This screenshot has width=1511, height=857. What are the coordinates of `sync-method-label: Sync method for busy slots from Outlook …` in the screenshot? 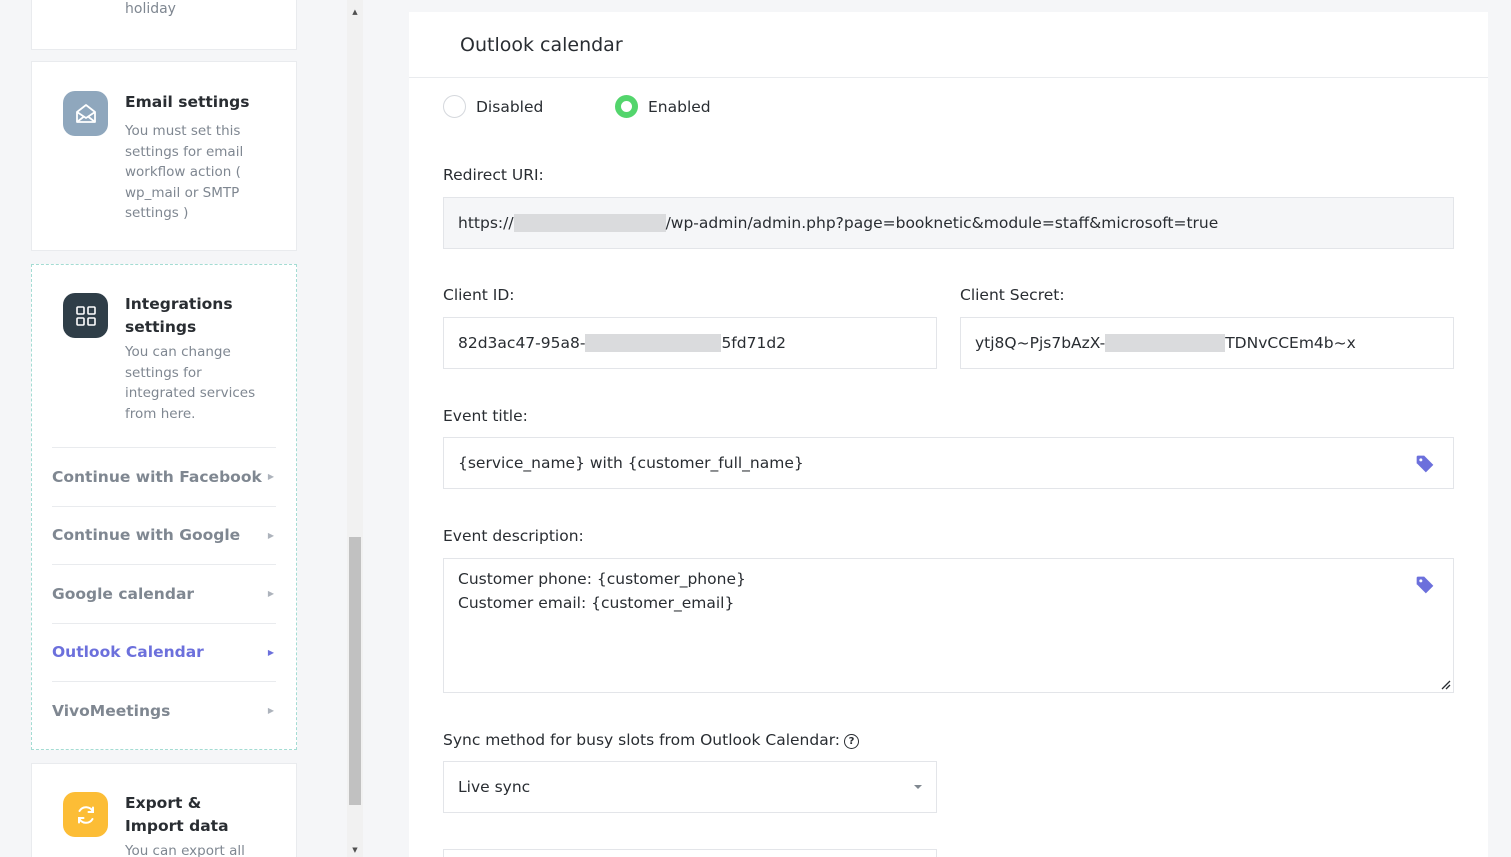 It's located at (651, 740).